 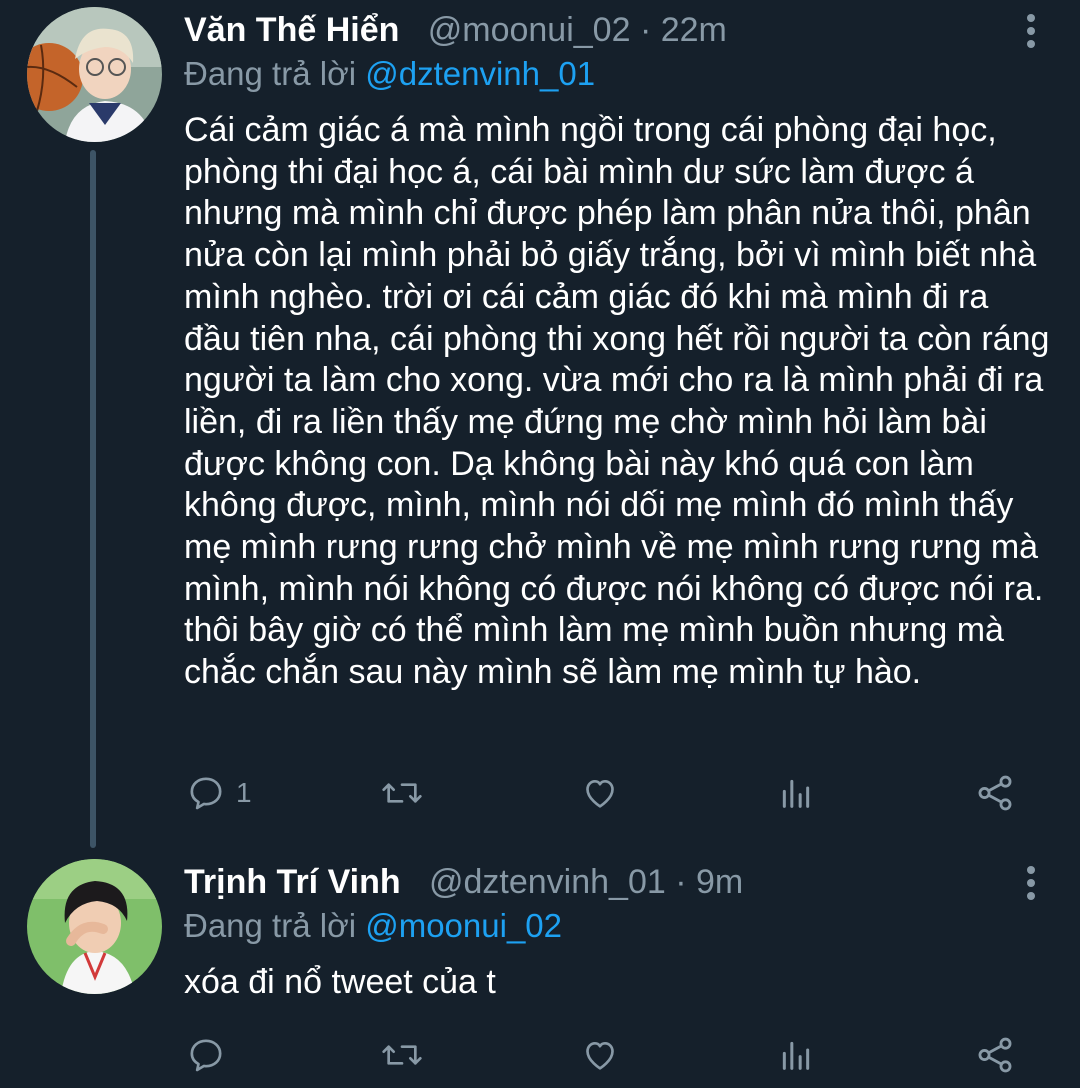 I want to click on thread-connector-line, so click(x=93, y=499).